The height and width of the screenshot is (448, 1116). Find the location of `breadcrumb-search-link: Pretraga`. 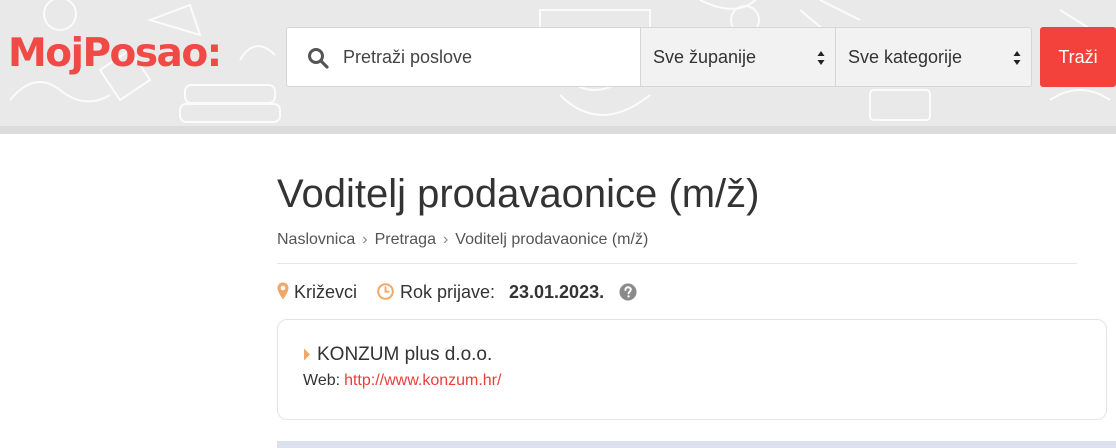

breadcrumb-search-link: Pretraga is located at coordinates (405, 239).